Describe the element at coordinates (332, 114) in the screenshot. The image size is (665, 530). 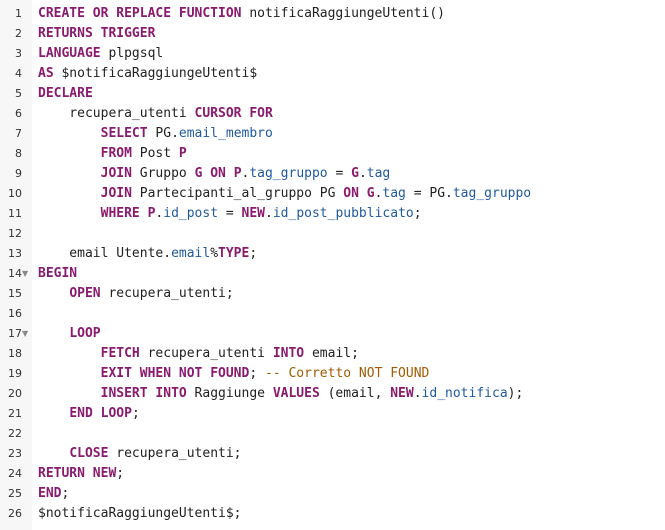
I see `code-line: 6 recupera_utenti CURSOR FOR` at that location.